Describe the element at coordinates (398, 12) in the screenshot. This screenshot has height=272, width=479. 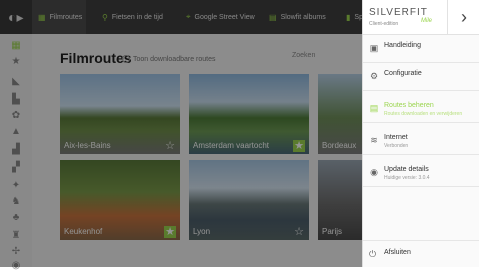
I see `brand-logo: SILVERFIT` at that location.